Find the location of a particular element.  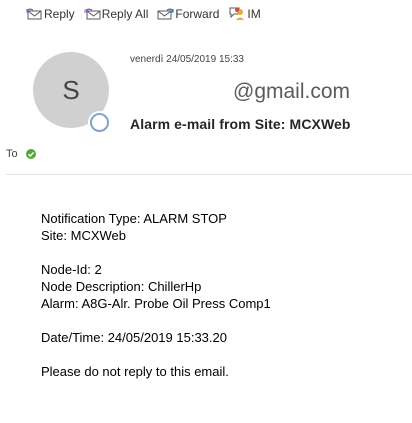

reply-all-label: Reply All is located at coordinates (125, 13).